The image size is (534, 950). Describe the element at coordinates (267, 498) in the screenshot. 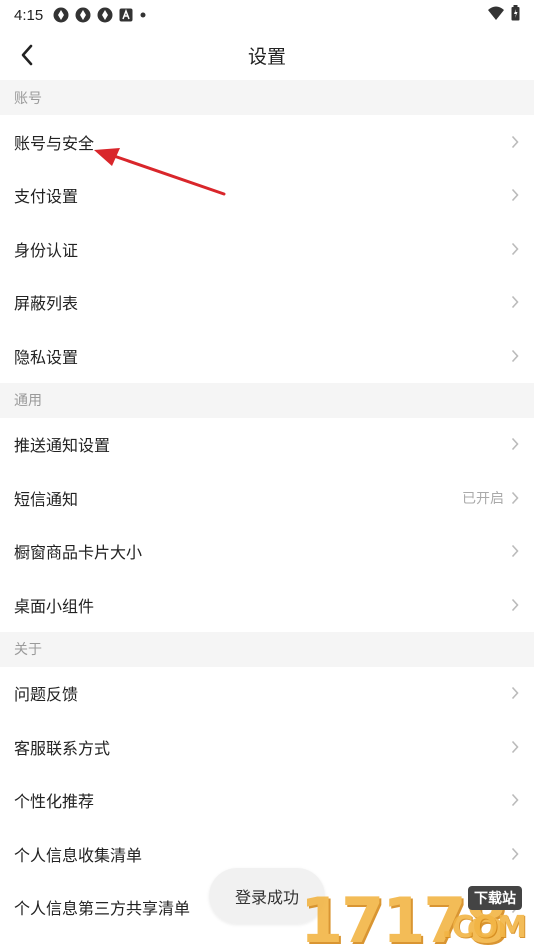

I see `settings-item-sms-notifications: 短信通知 已开启` at that location.